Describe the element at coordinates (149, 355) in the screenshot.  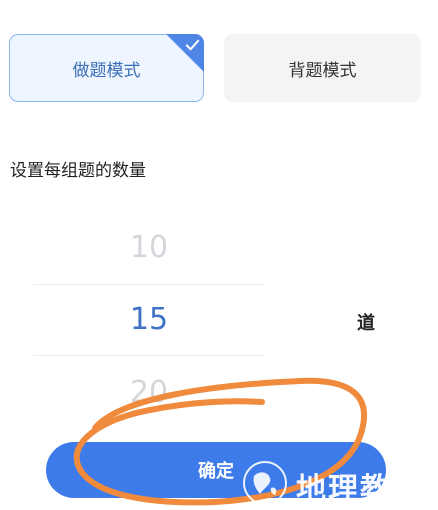
I see `picker-divider-bottom` at that location.